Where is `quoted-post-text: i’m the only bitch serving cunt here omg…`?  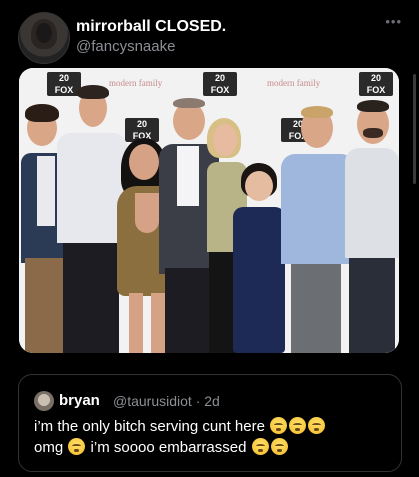 quoted-post-text: i’m the only bitch serving cunt here omg… is located at coordinates (214, 437).